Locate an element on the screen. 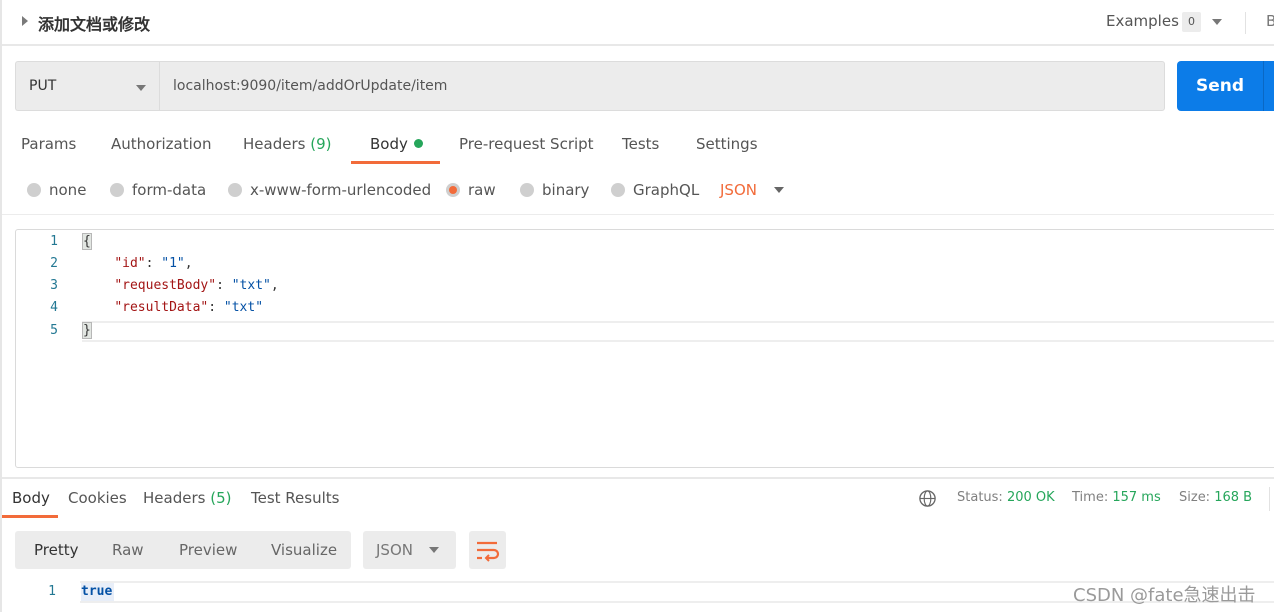  response-format-value: JSON is located at coordinates (394, 550).